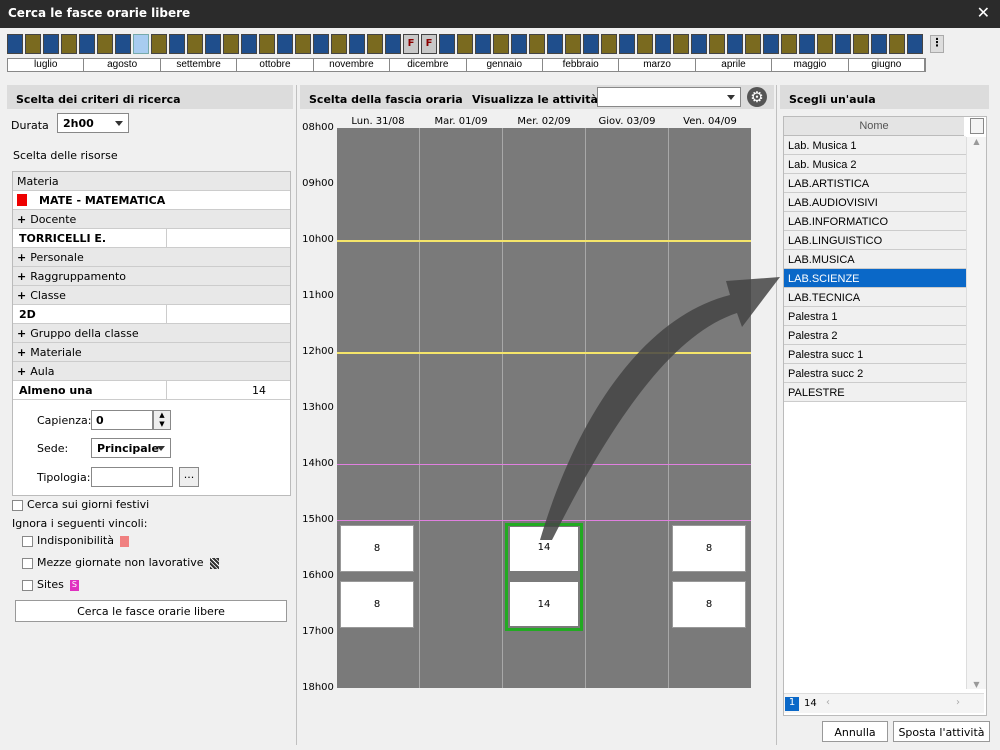 The height and width of the screenshot is (750, 1000). What do you see at coordinates (875, 164) in the screenshot?
I see `room-item: Lab. Musica 2` at bounding box center [875, 164].